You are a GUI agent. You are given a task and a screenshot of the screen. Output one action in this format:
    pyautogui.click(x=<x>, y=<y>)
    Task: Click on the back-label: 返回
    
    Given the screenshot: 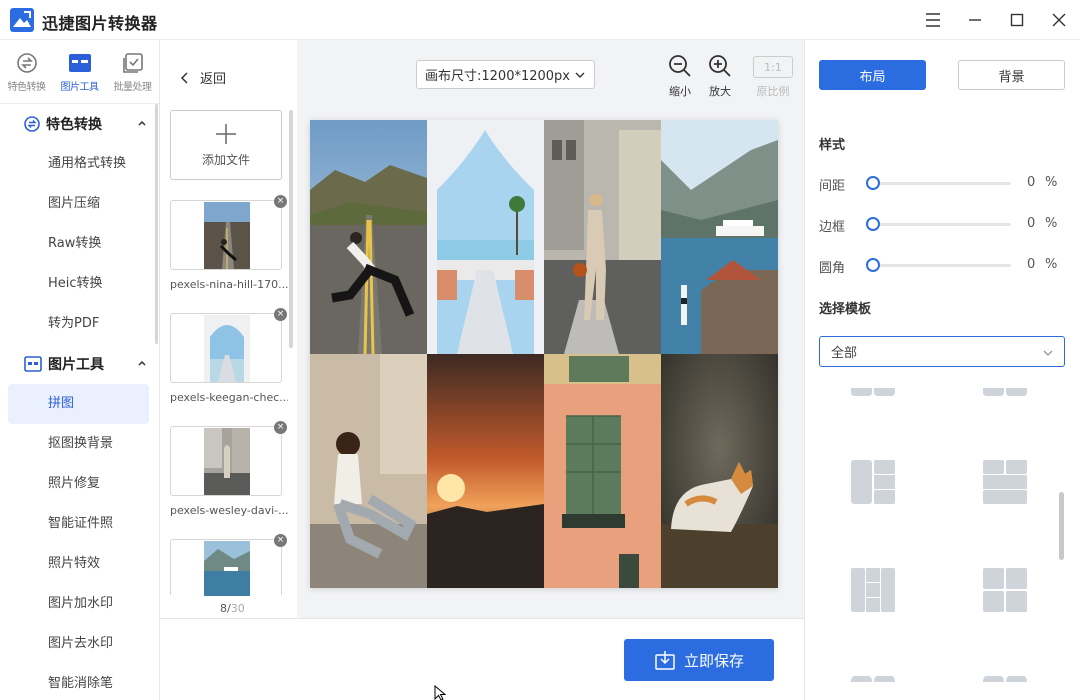 What is the action you would take?
    pyautogui.click(x=213, y=79)
    